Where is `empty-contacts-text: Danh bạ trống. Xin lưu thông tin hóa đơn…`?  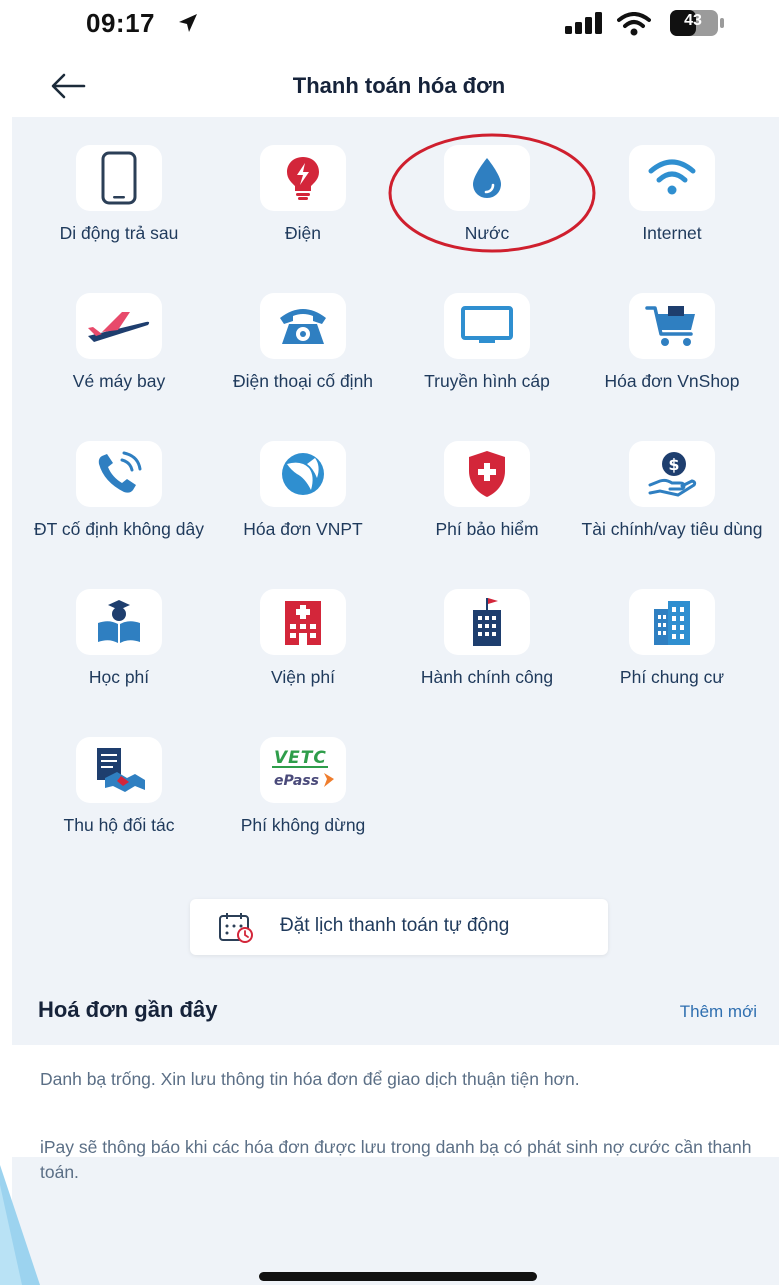
empty-contacts-text: Danh bạ trống. Xin lưu thông tin hóa đơn… is located at coordinates (310, 1079).